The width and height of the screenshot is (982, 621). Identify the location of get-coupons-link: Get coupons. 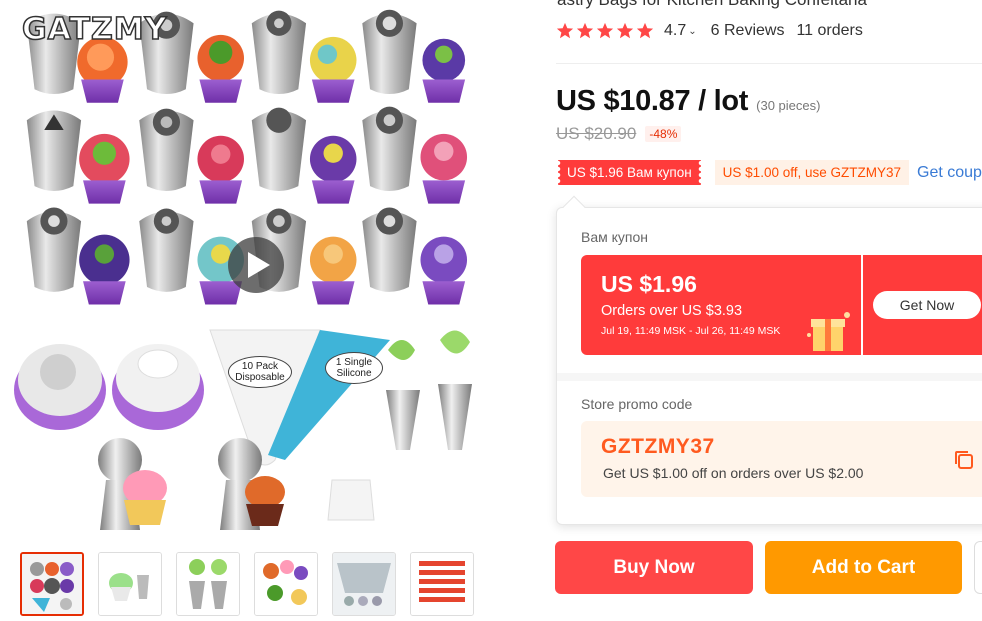
(949, 173).